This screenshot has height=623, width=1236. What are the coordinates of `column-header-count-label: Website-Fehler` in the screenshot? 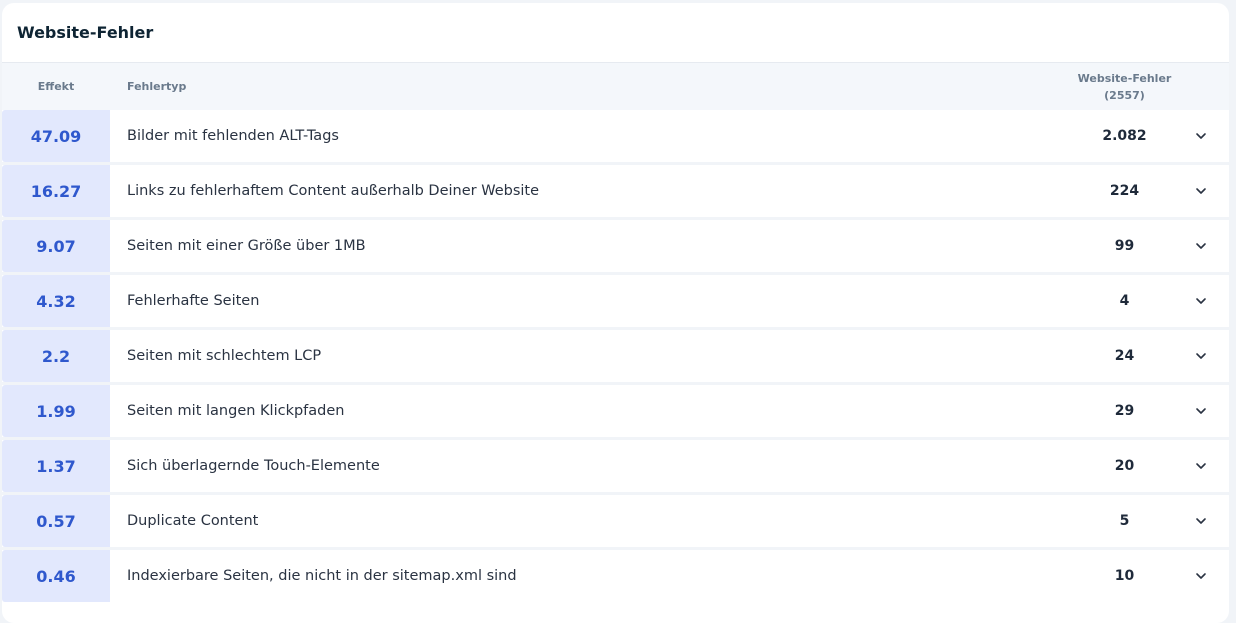 It's located at (1124, 78).